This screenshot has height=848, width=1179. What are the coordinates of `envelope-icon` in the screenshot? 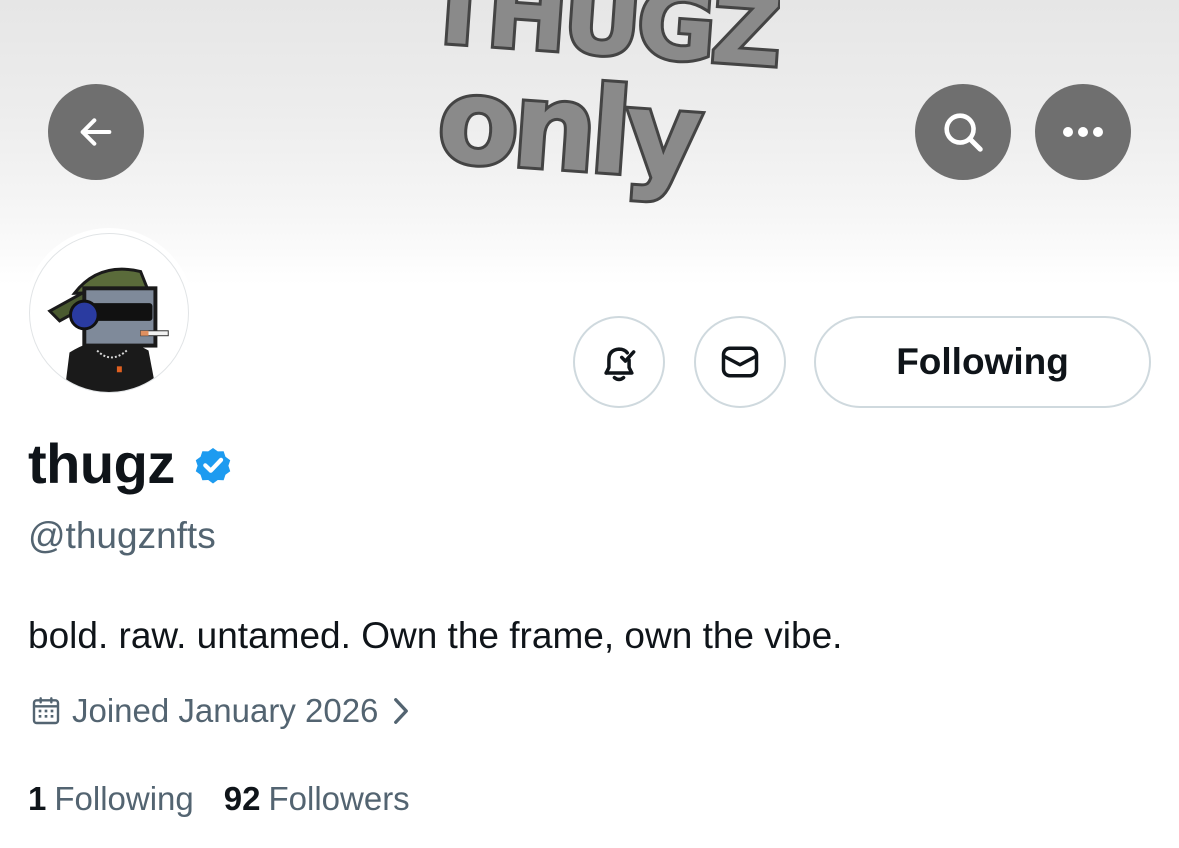 It's located at (740, 362).